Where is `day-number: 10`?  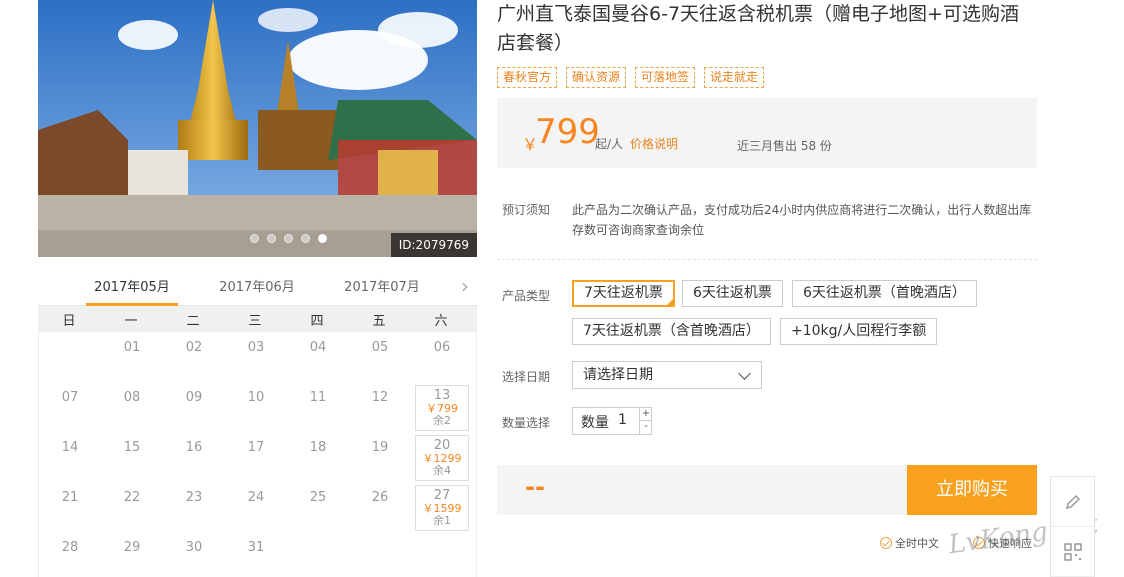 day-number: 10 is located at coordinates (256, 397).